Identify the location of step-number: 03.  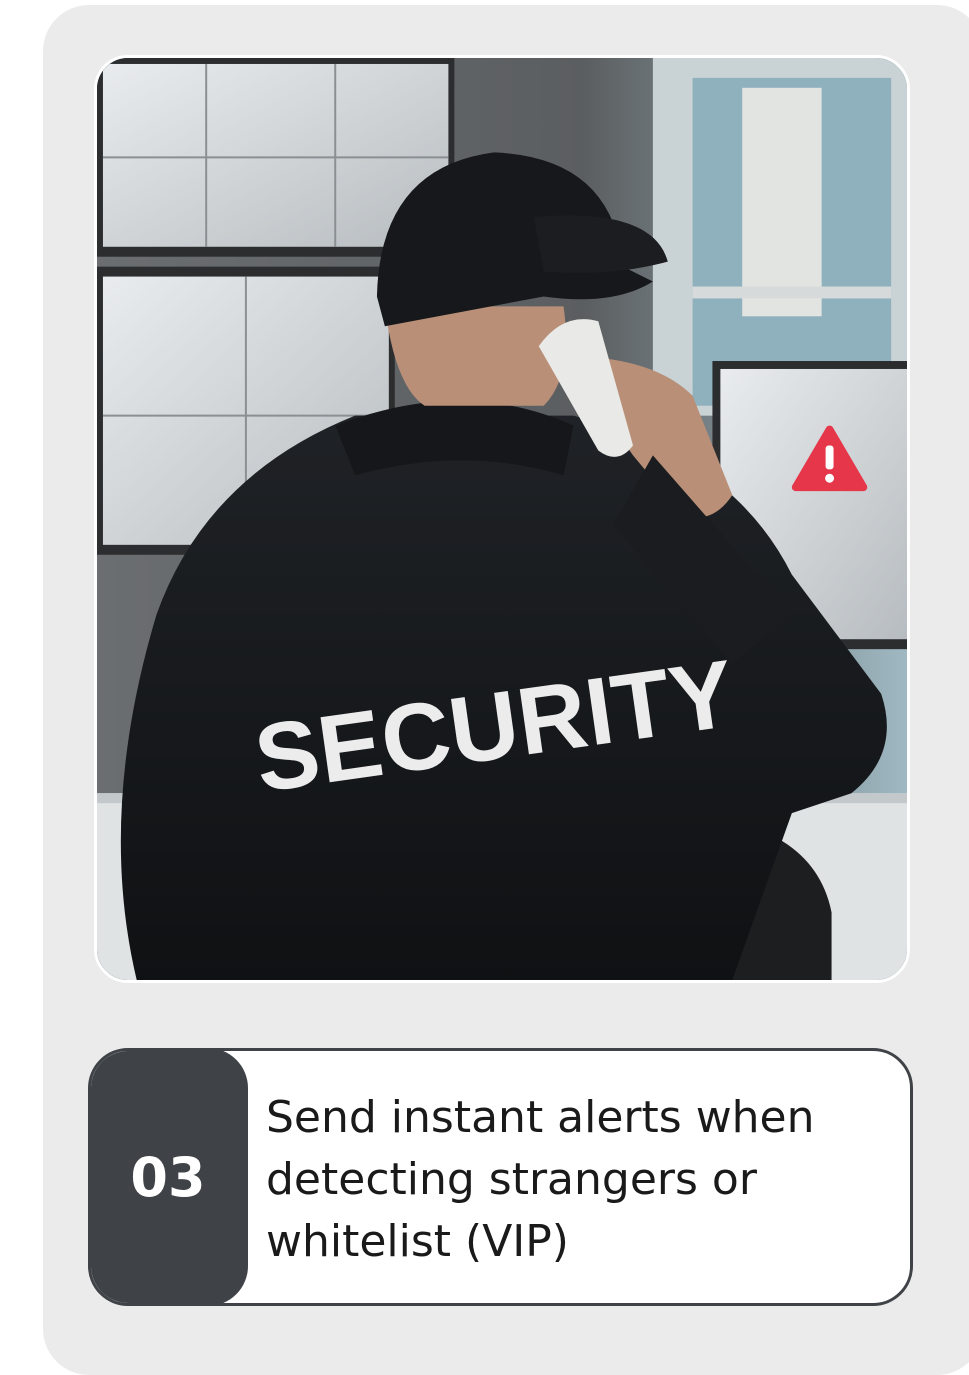
(168, 1177).